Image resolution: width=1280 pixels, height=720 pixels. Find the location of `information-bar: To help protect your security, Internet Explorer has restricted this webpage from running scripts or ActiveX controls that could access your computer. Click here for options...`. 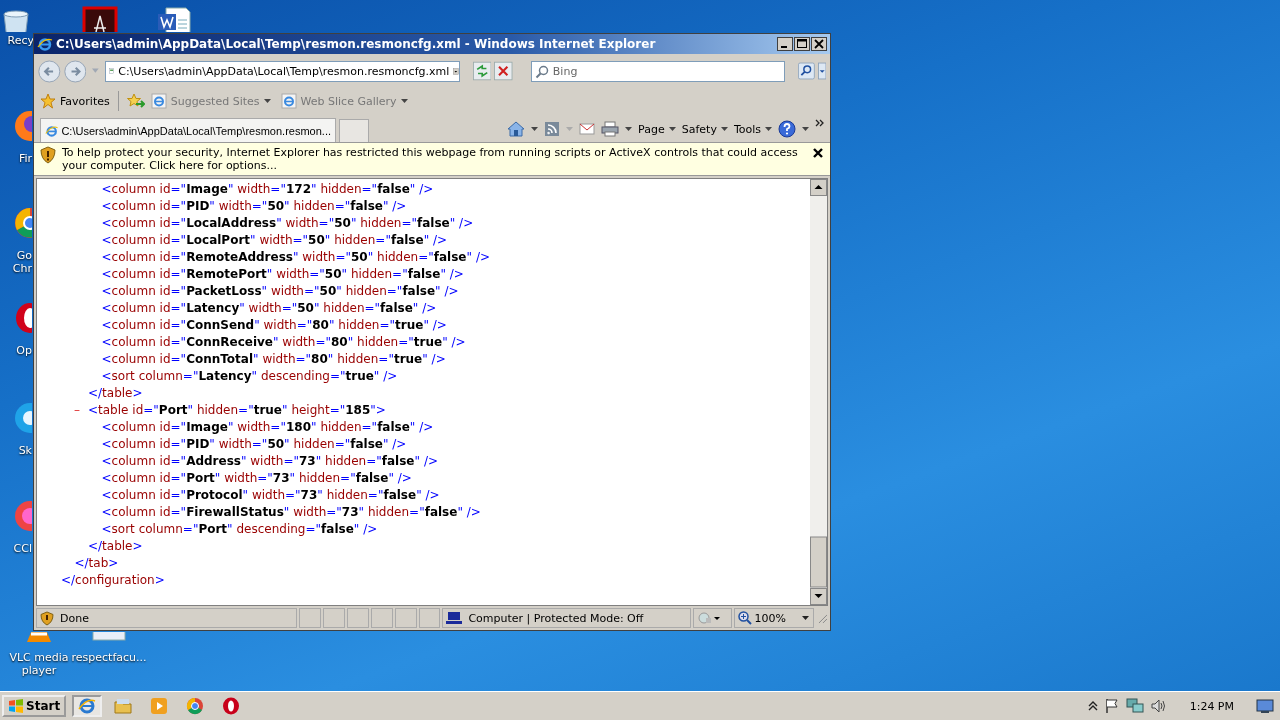

information-bar: To help protect your security, Internet Explorer has restricted this webpage from running scripts or ActiveX controls that could access your computer. Click here for options... is located at coordinates (432, 159).